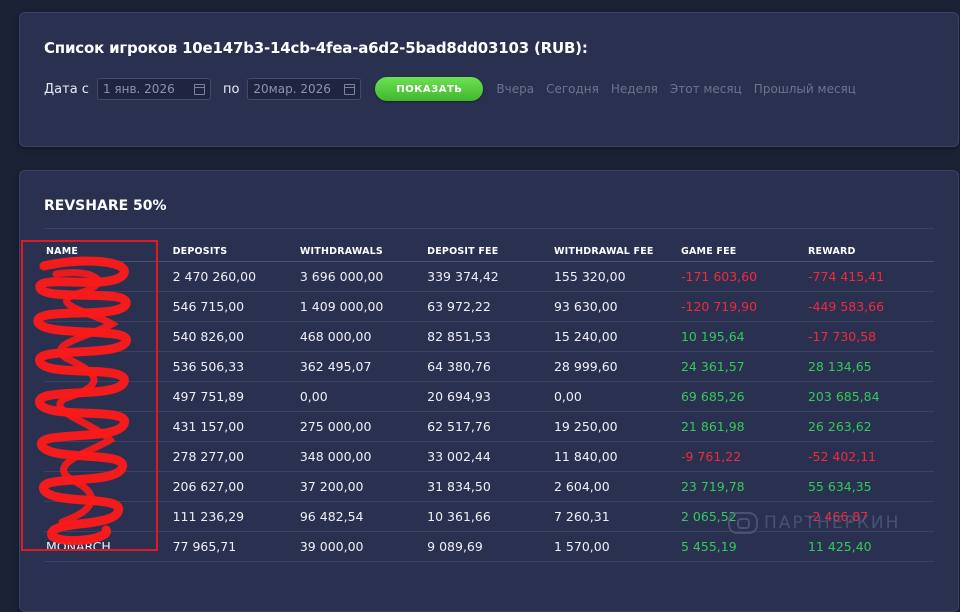 The image size is (960, 612). Describe the element at coordinates (805, 89) in the screenshot. I see `quick-range-last-month: Прошлый месяц` at that location.